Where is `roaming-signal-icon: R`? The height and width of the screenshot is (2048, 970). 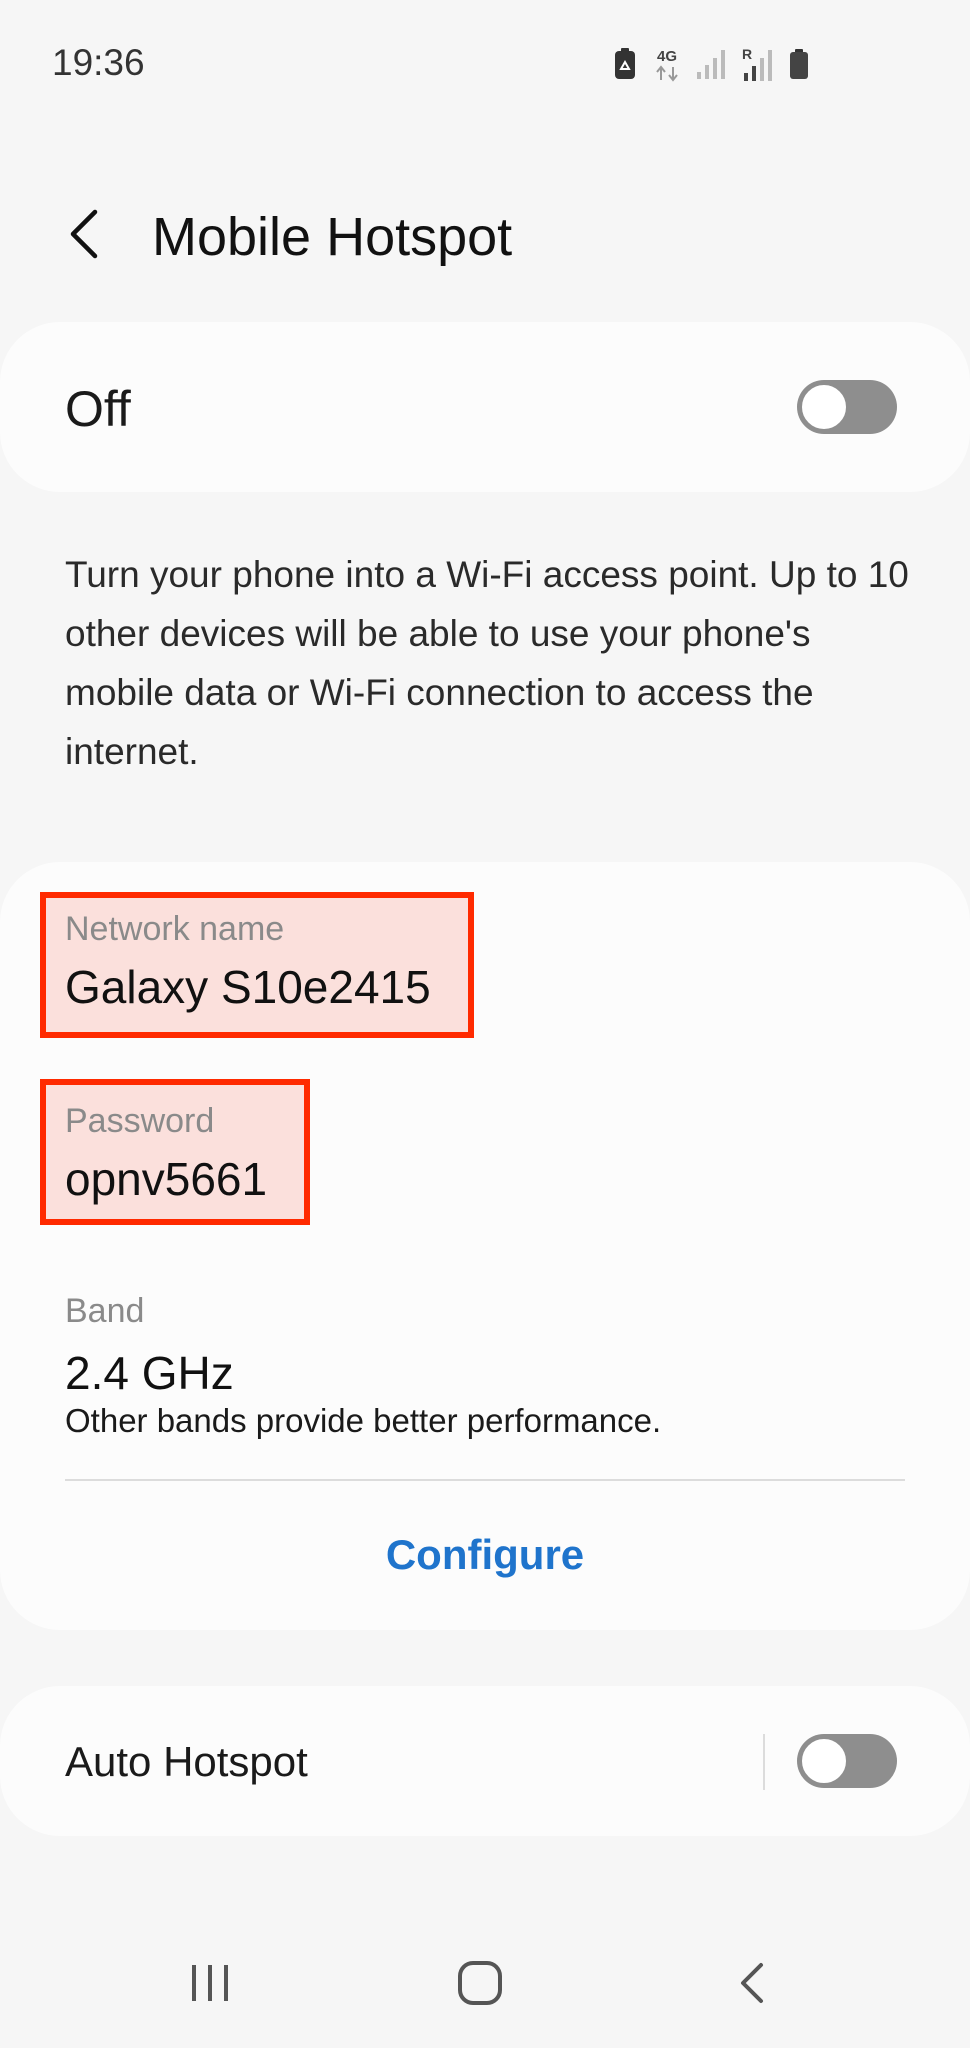 roaming-signal-icon: R is located at coordinates (757, 64).